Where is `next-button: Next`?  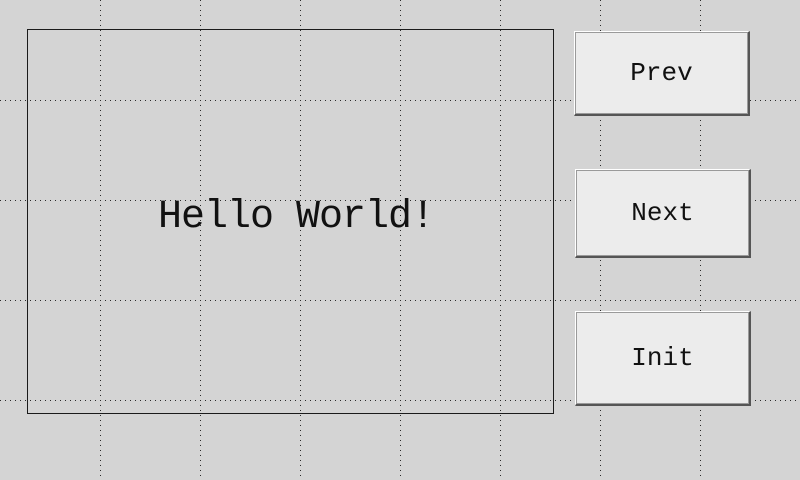 next-button: Next is located at coordinates (663, 213).